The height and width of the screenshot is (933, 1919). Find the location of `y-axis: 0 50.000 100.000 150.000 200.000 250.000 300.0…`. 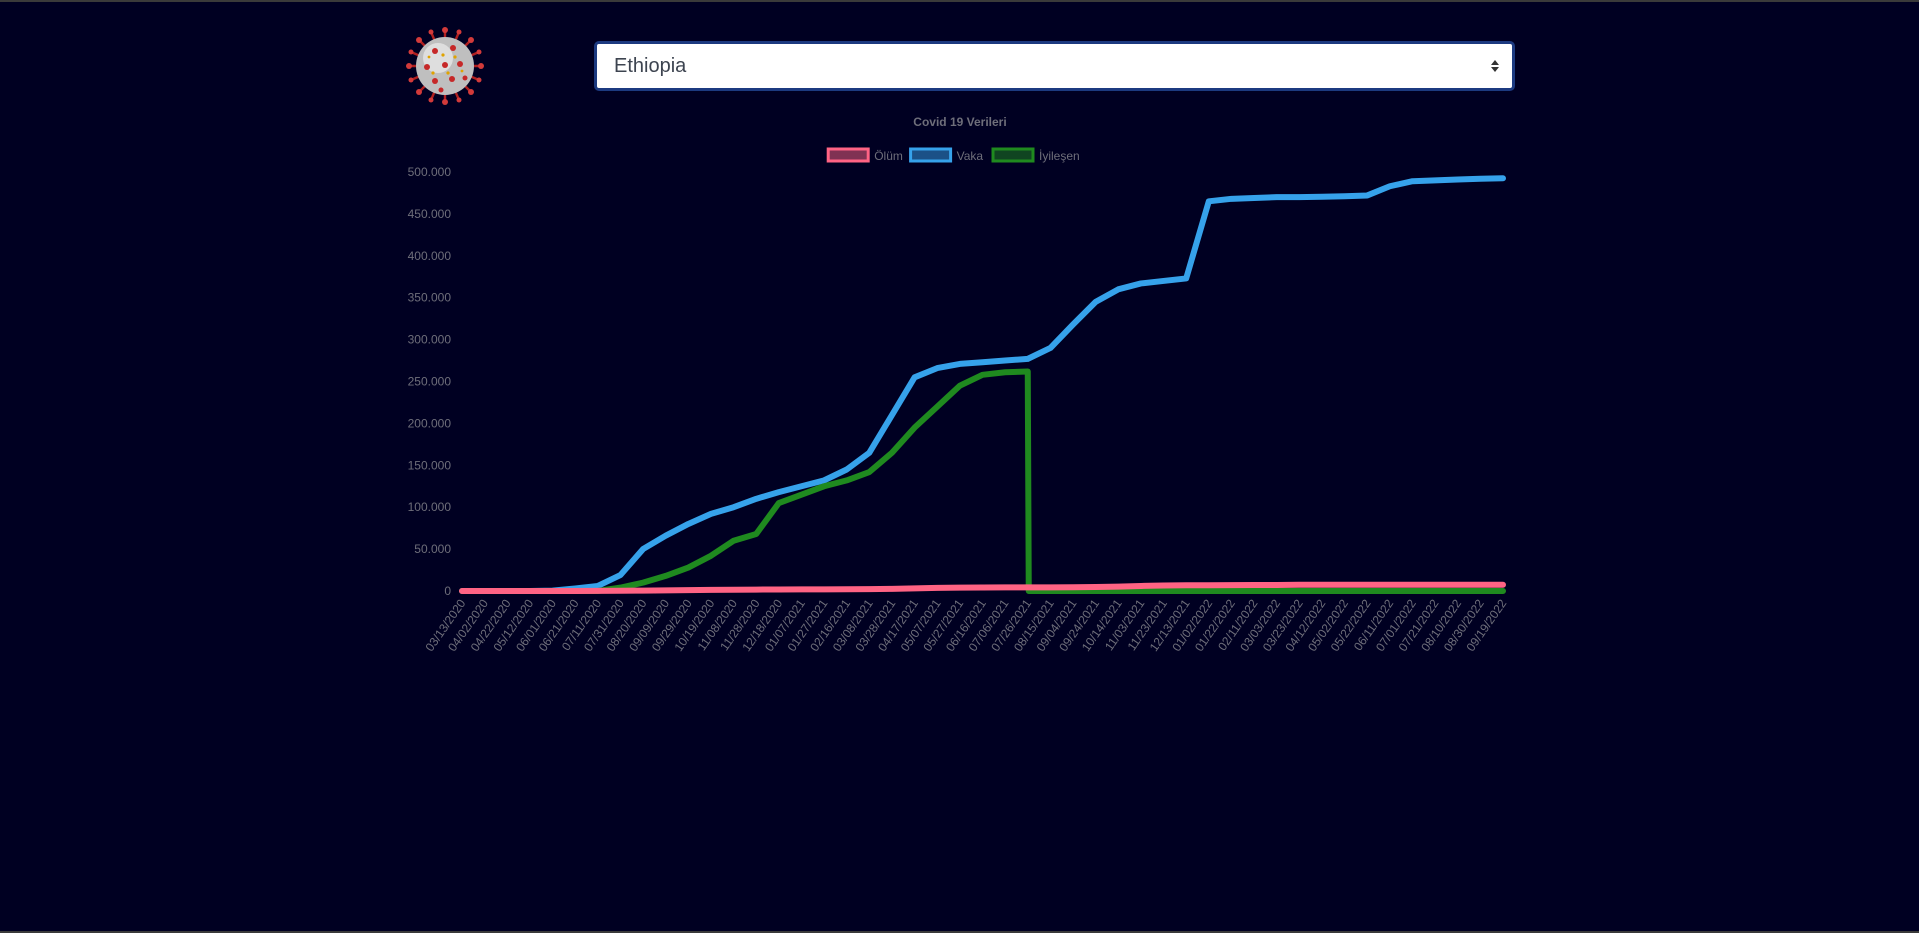

y-axis: 0 50.000 100.000 150.000 200.000 250.000 300.0… is located at coordinates (430, 381).